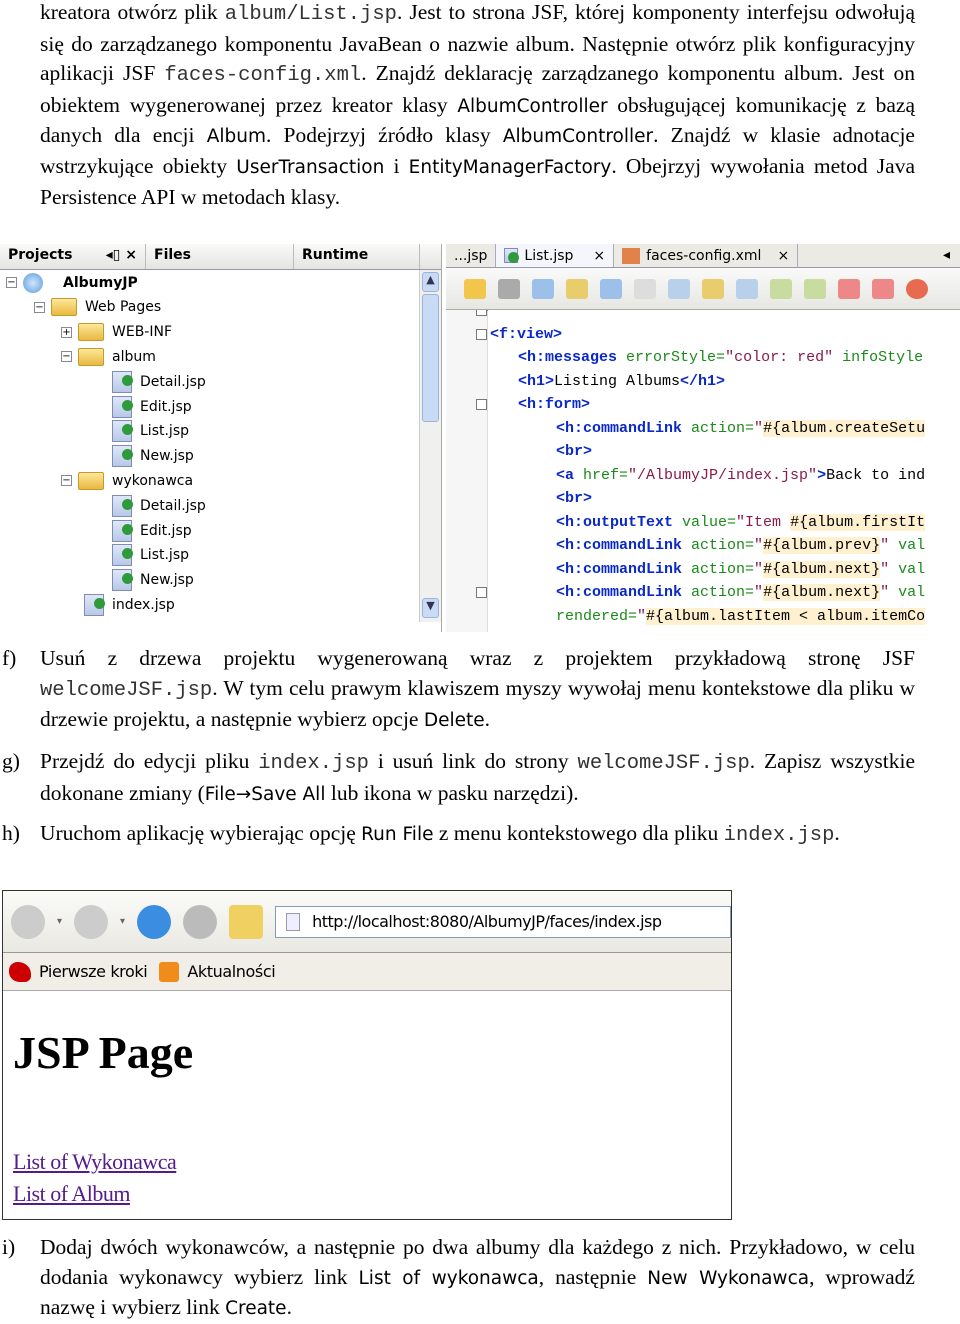 This screenshot has width=960, height=1324. Describe the element at coordinates (246, 921) in the screenshot. I see `home-icon` at that location.